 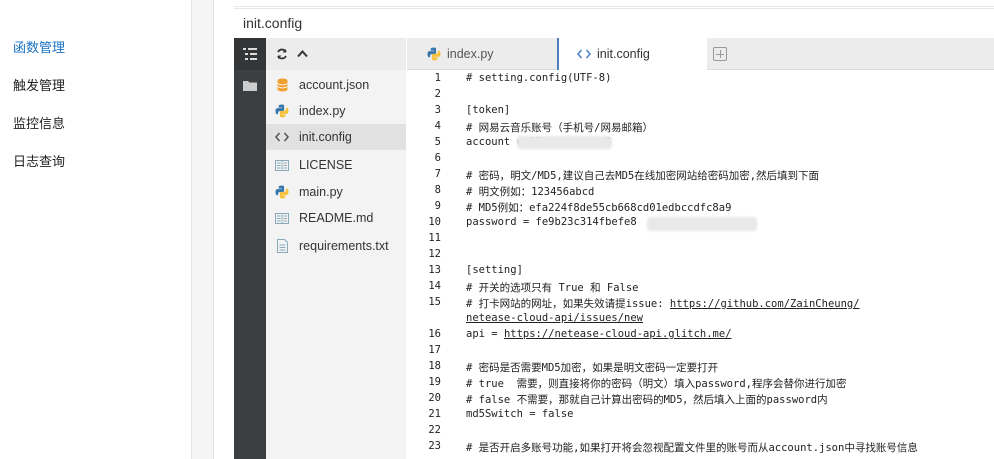 What do you see at coordinates (434, 430) in the screenshot?
I see `line-number: 22` at bounding box center [434, 430].